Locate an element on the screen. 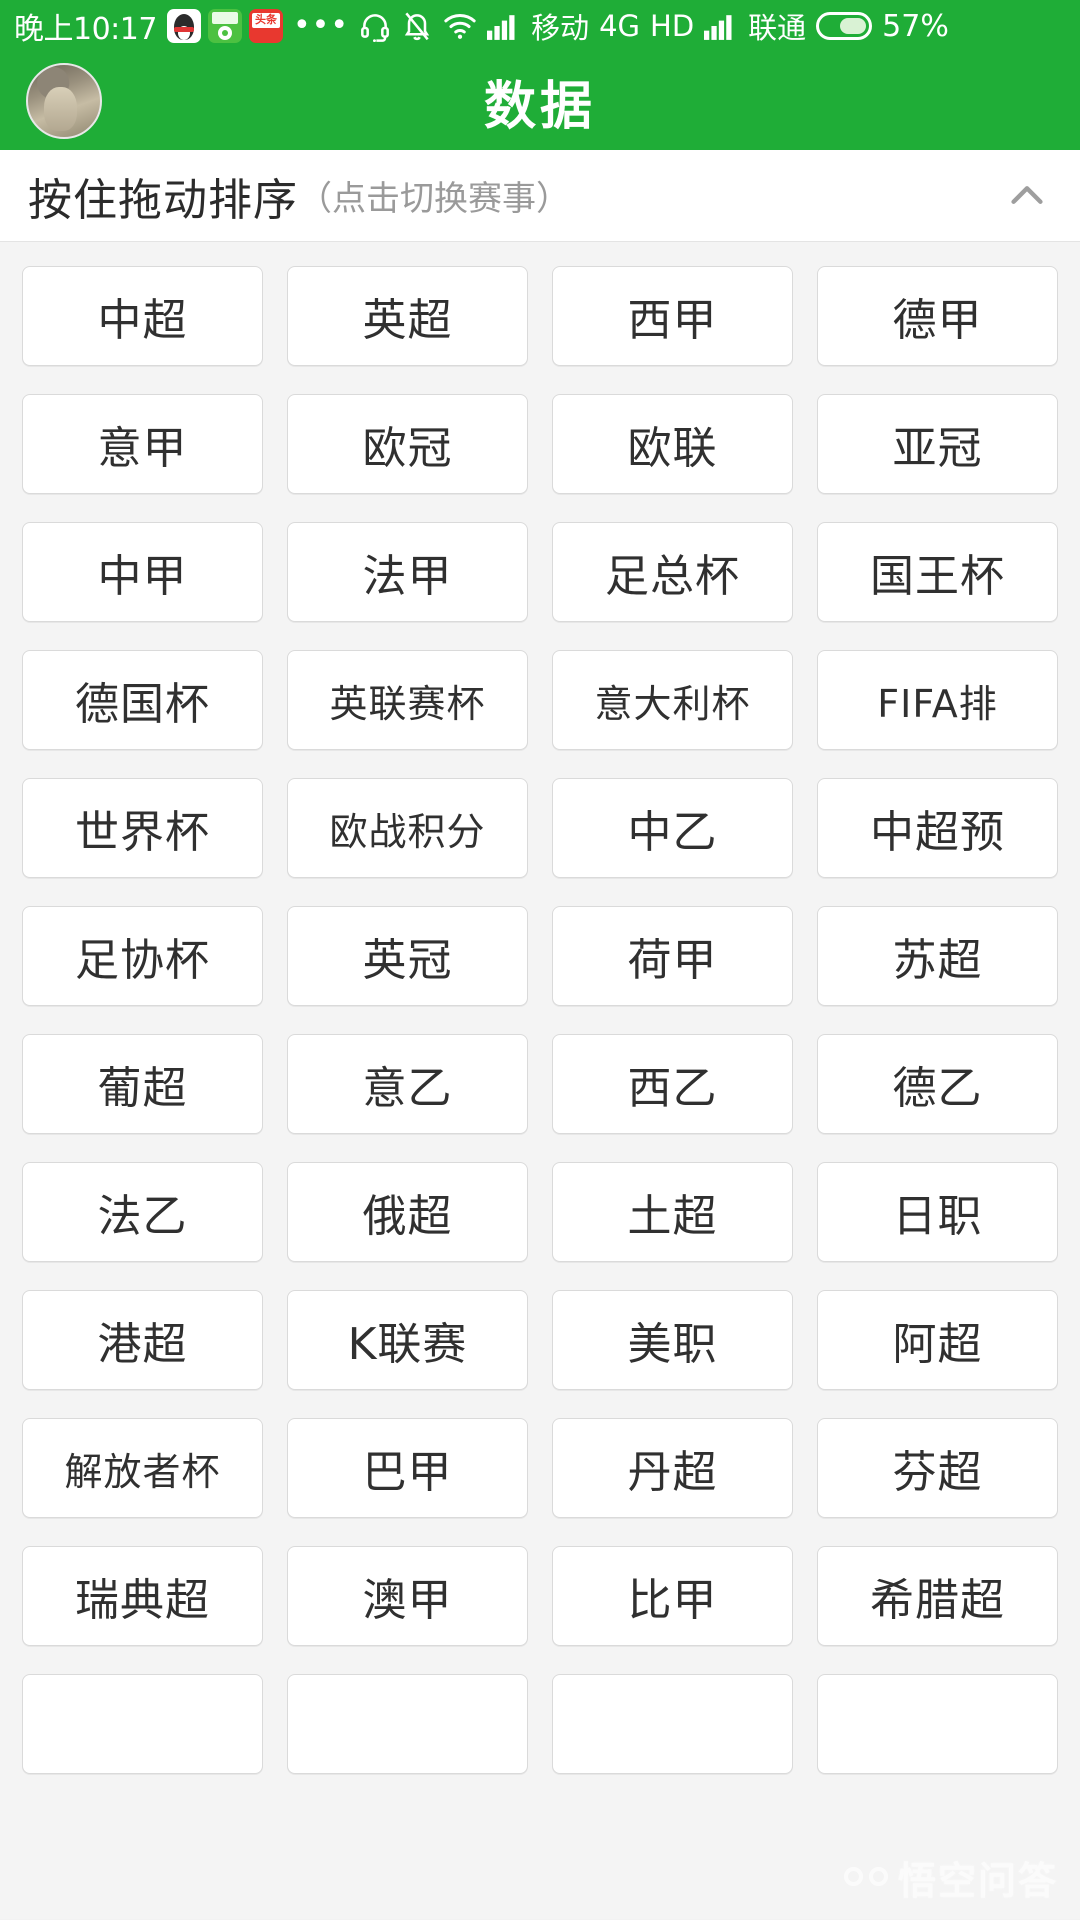 The width and height of the screenshot is (1080, 1920). league-tile: FIFA排 is located at coordinates (937, 700).